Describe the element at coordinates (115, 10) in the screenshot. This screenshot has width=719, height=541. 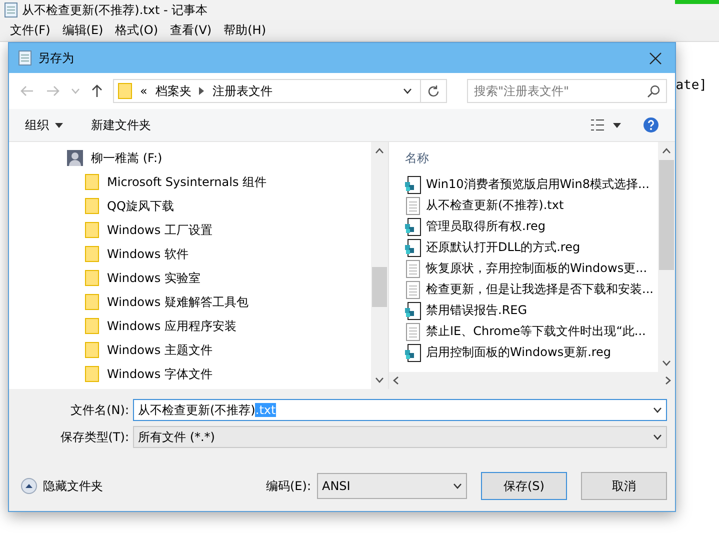
I see `window-title: 从不检查更新(不推荐).txt - 记事本` at that location.